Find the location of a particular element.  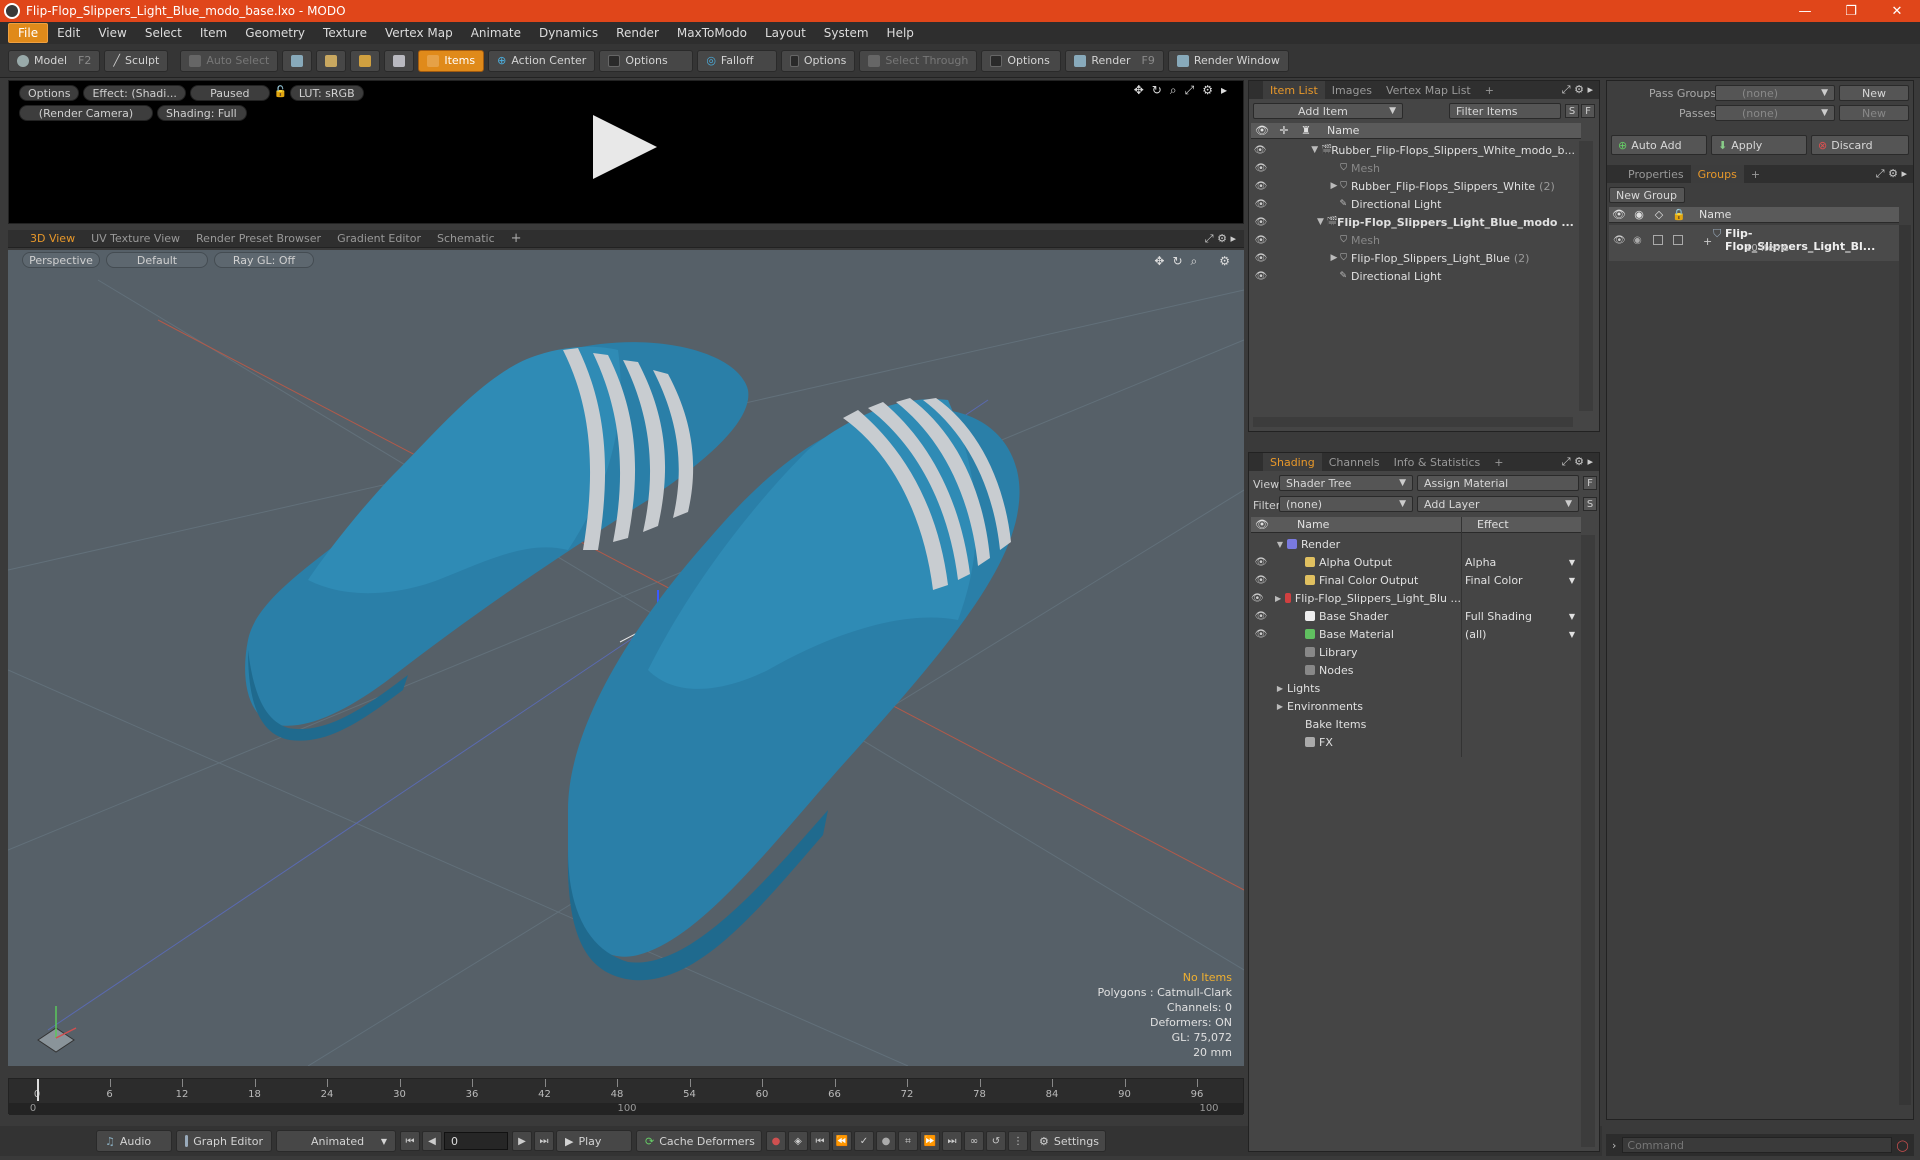

discard-button: ⊗ Discard is located at coordinates (1860, 145).